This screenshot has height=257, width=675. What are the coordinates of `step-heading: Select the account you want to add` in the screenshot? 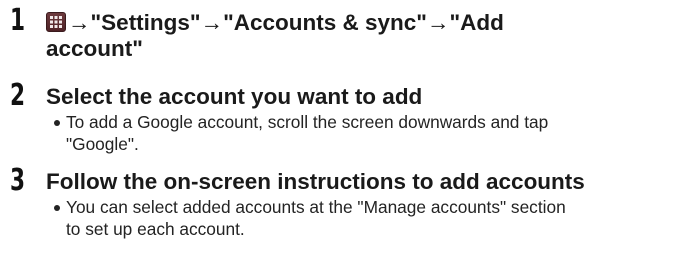 It's located at (234, 96).